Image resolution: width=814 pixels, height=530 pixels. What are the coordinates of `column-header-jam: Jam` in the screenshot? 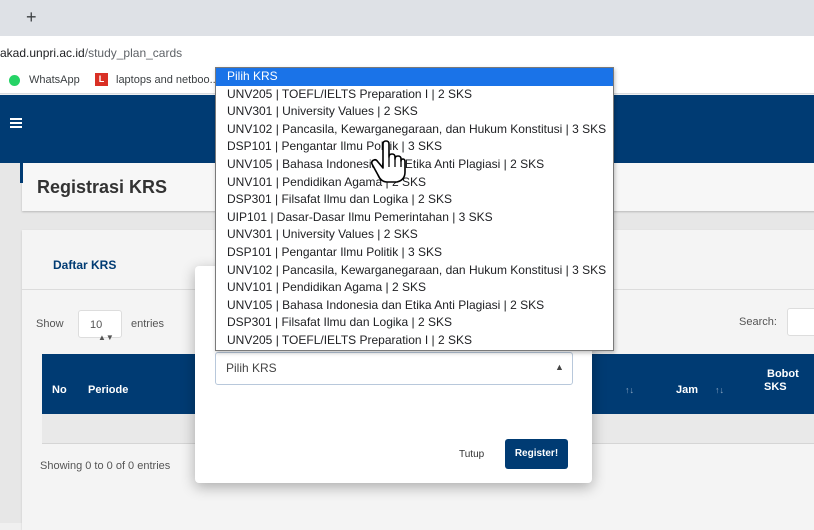 It's located at (687, 390).